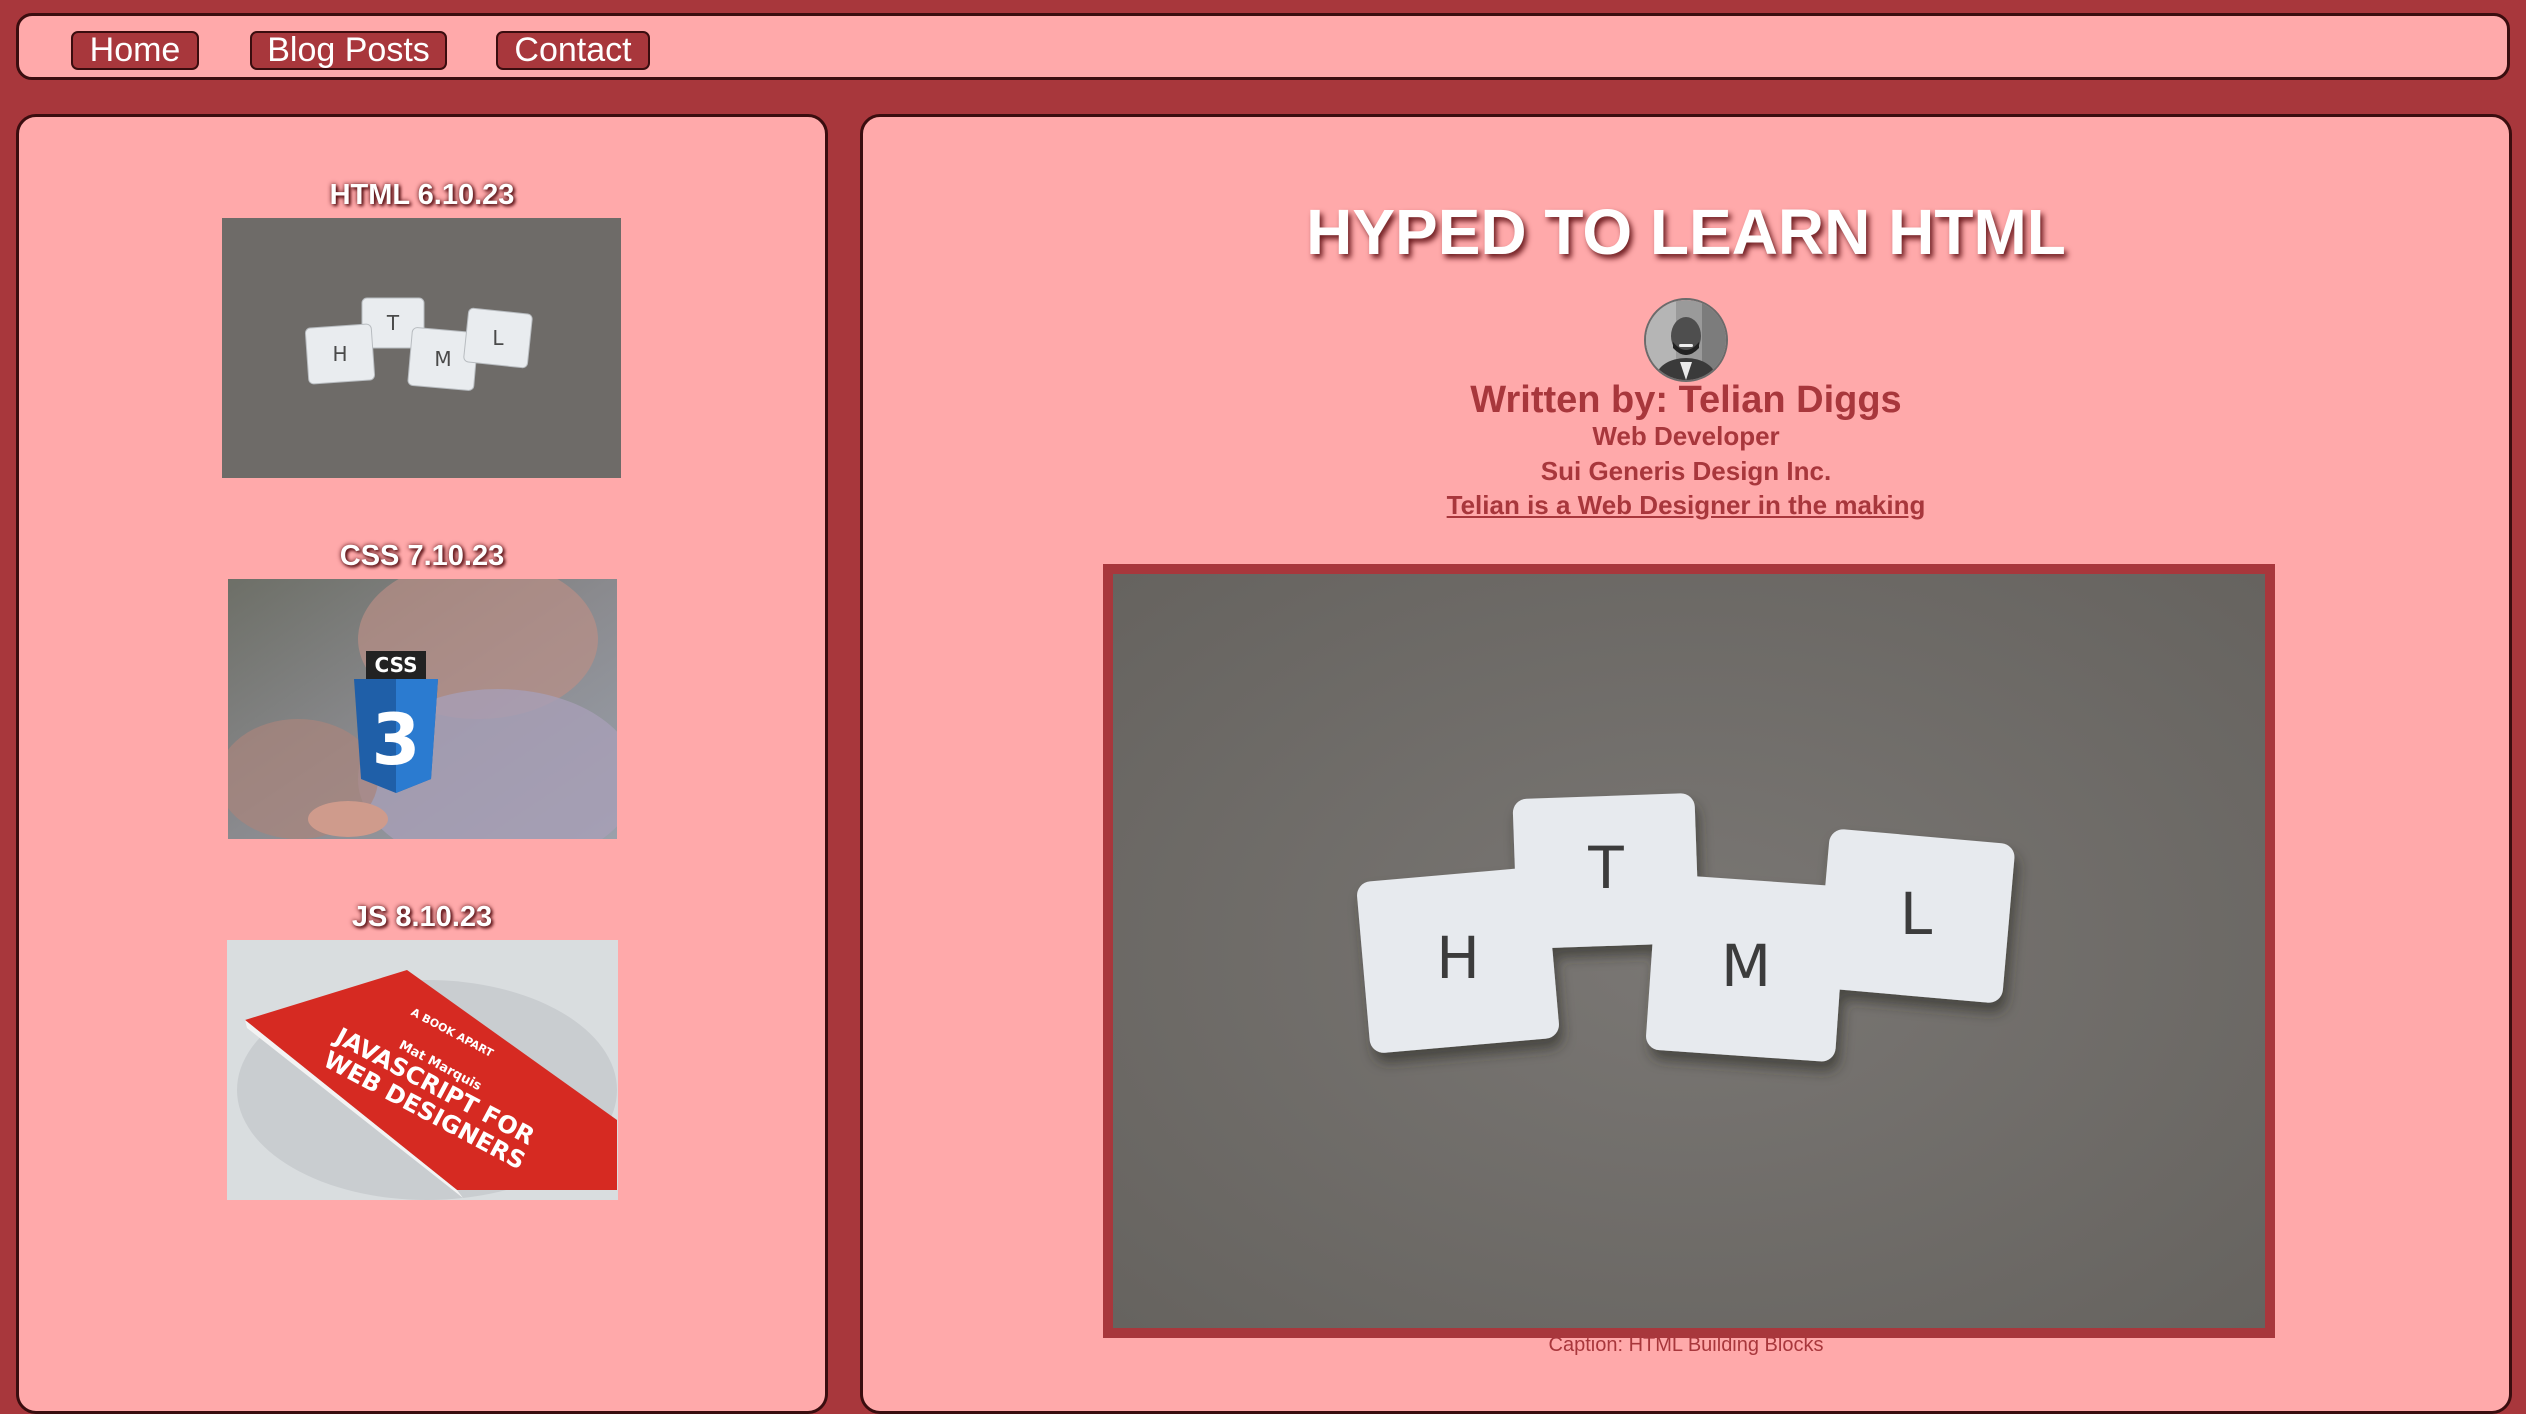 This screenshot has width=2526, height=1414. What do you see at coordinates (422, 917) in the screenshot?
I see `sidebar-post-title-js: JS 8.10.23` at bounding box center [422, 917].